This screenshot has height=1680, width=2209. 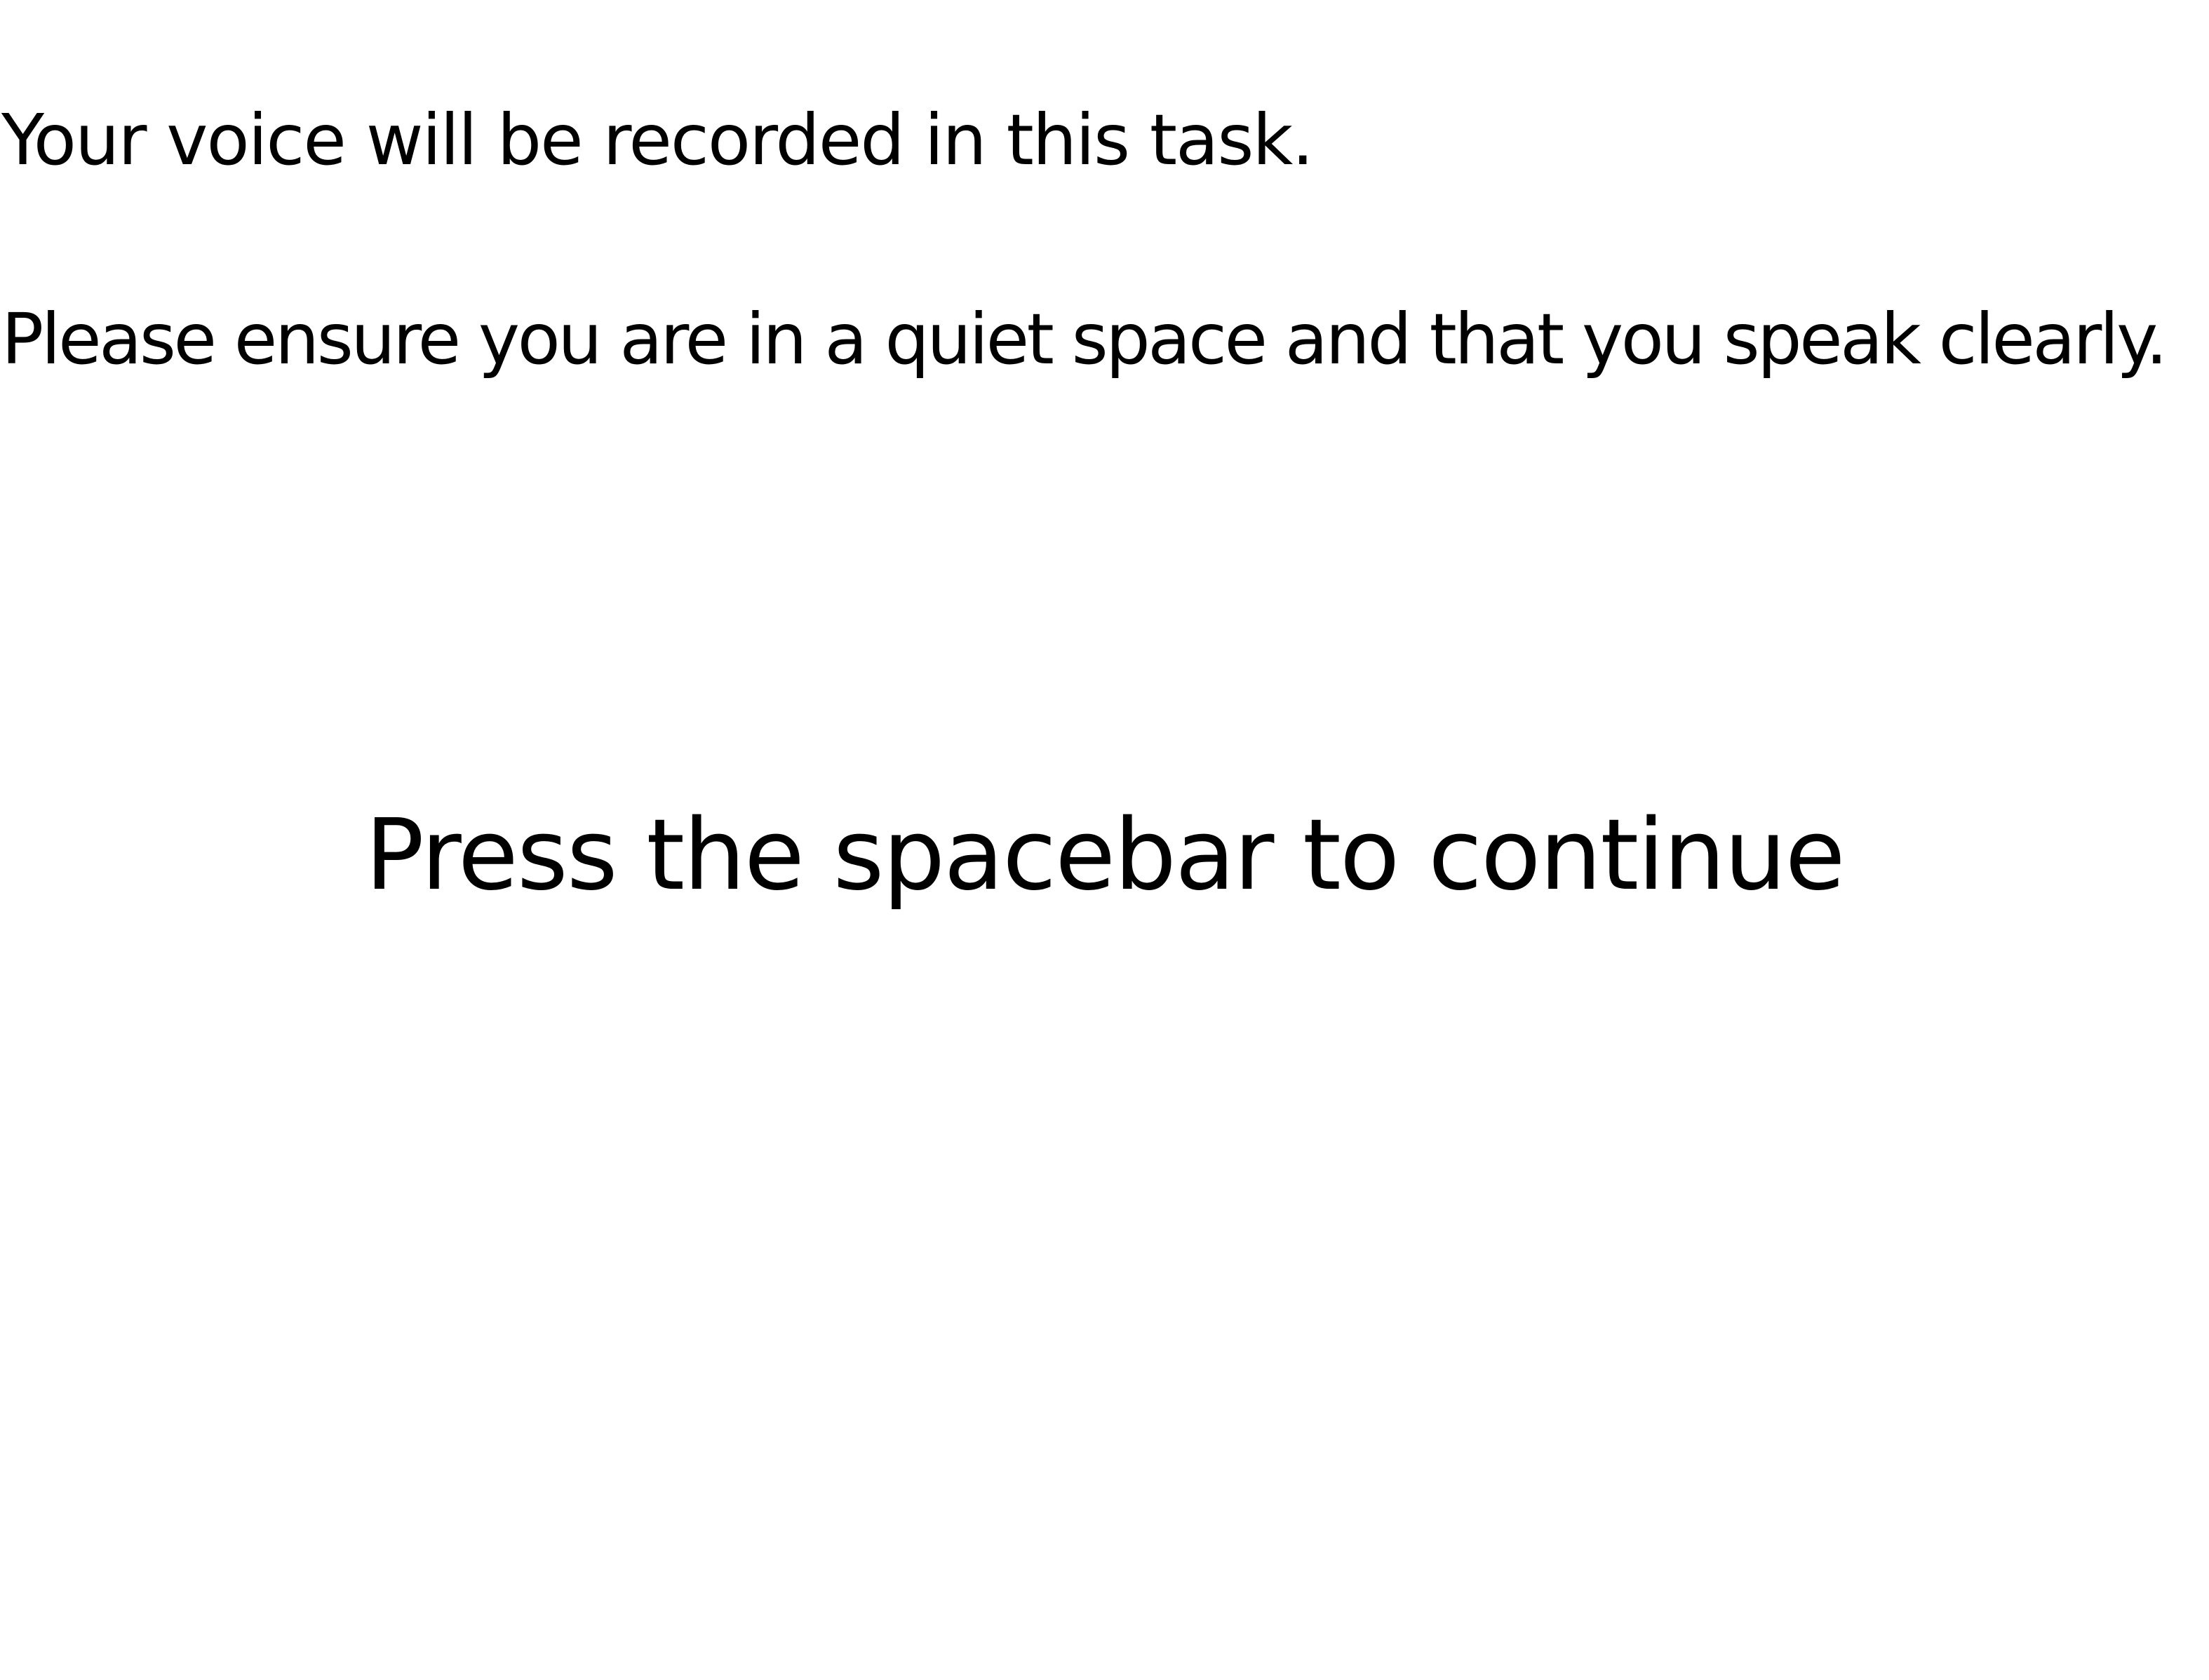 What do you see at coordinates (1105, 855) in the screenshot?
I see `continue-prompt-text: Press the spacebar to continue` at bounding box center [1105, 855].